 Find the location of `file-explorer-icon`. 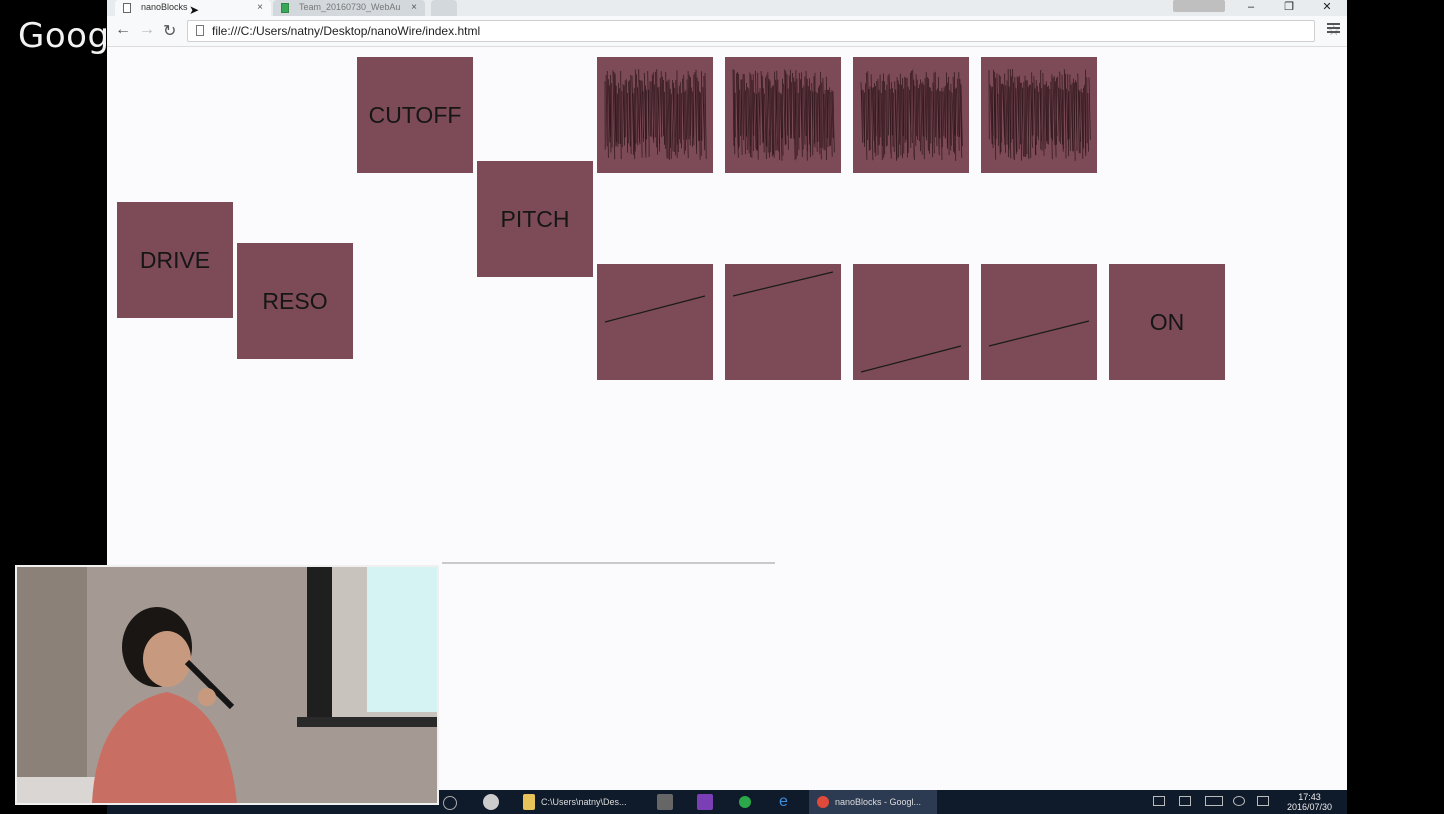

file-explorer-icon is located at coordinates (529, 802).